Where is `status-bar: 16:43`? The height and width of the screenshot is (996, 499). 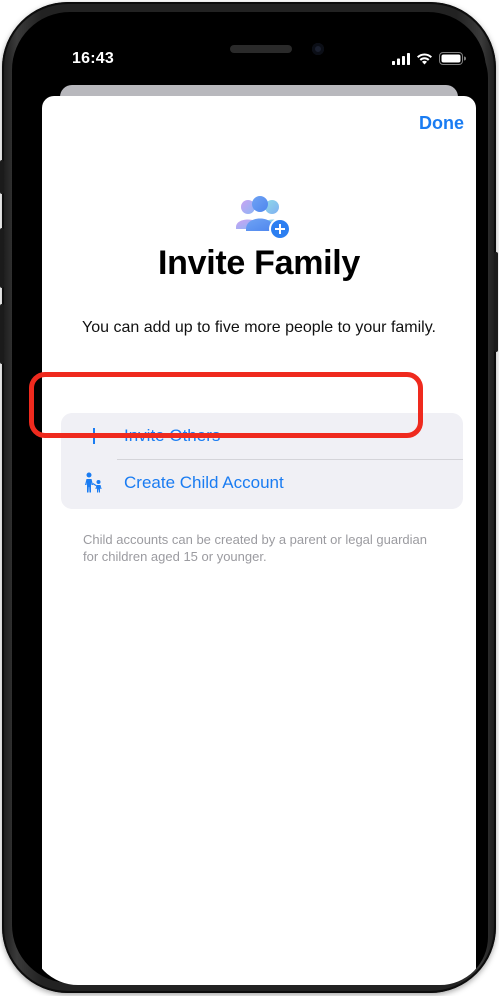 status-bar: 16:43 is located at coordinates (259, 60).